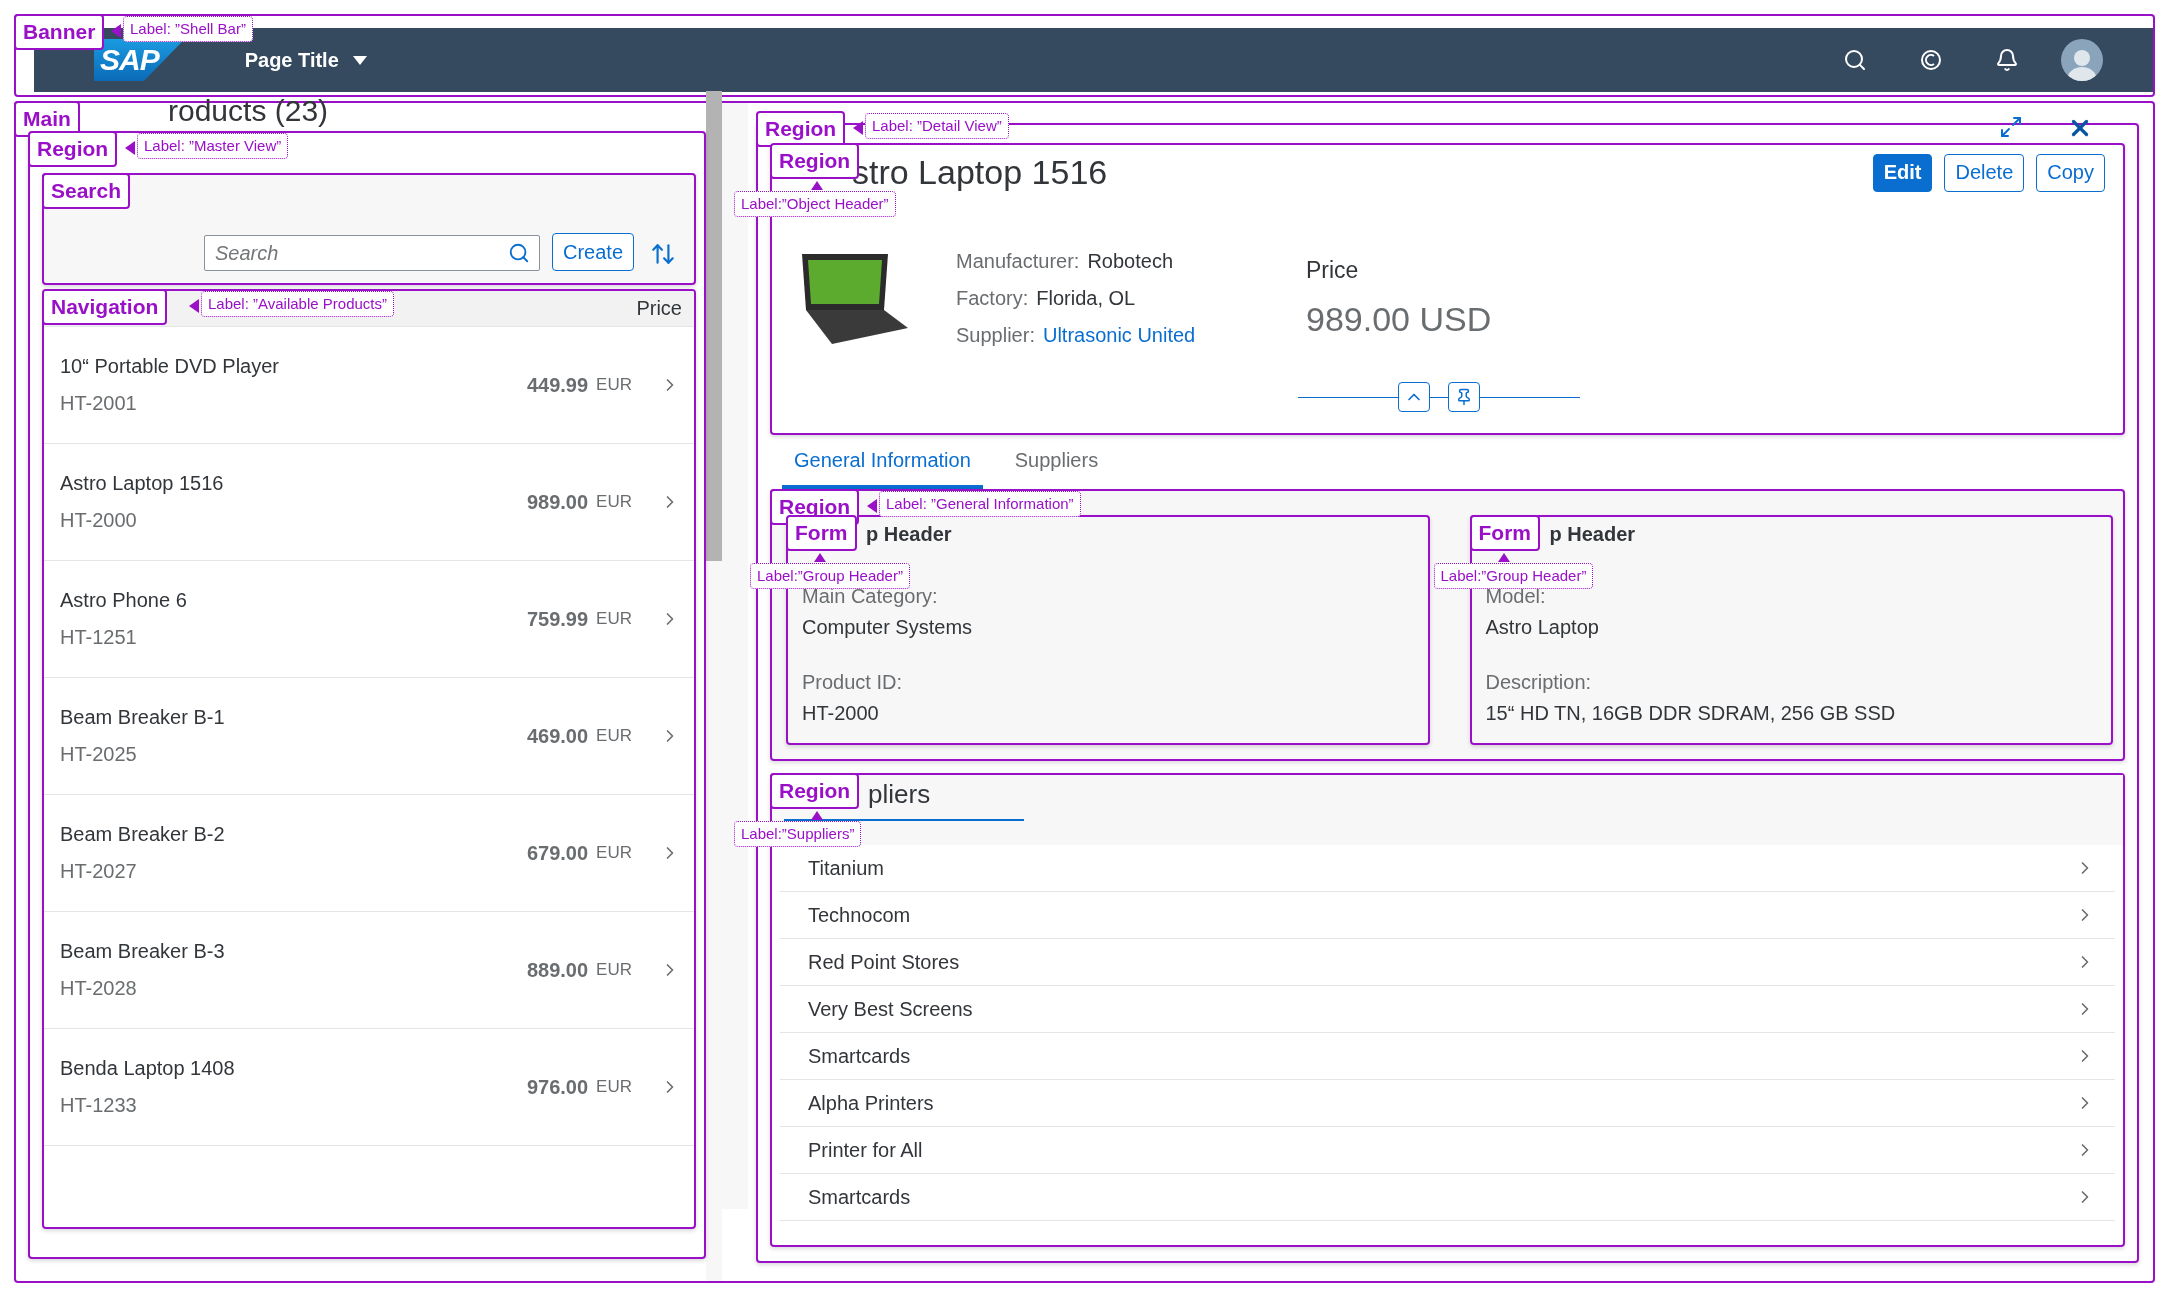 The height and width of the screenshot is (1297, 2169). I want to click on product-price: 976.00, so click(557, 1087).